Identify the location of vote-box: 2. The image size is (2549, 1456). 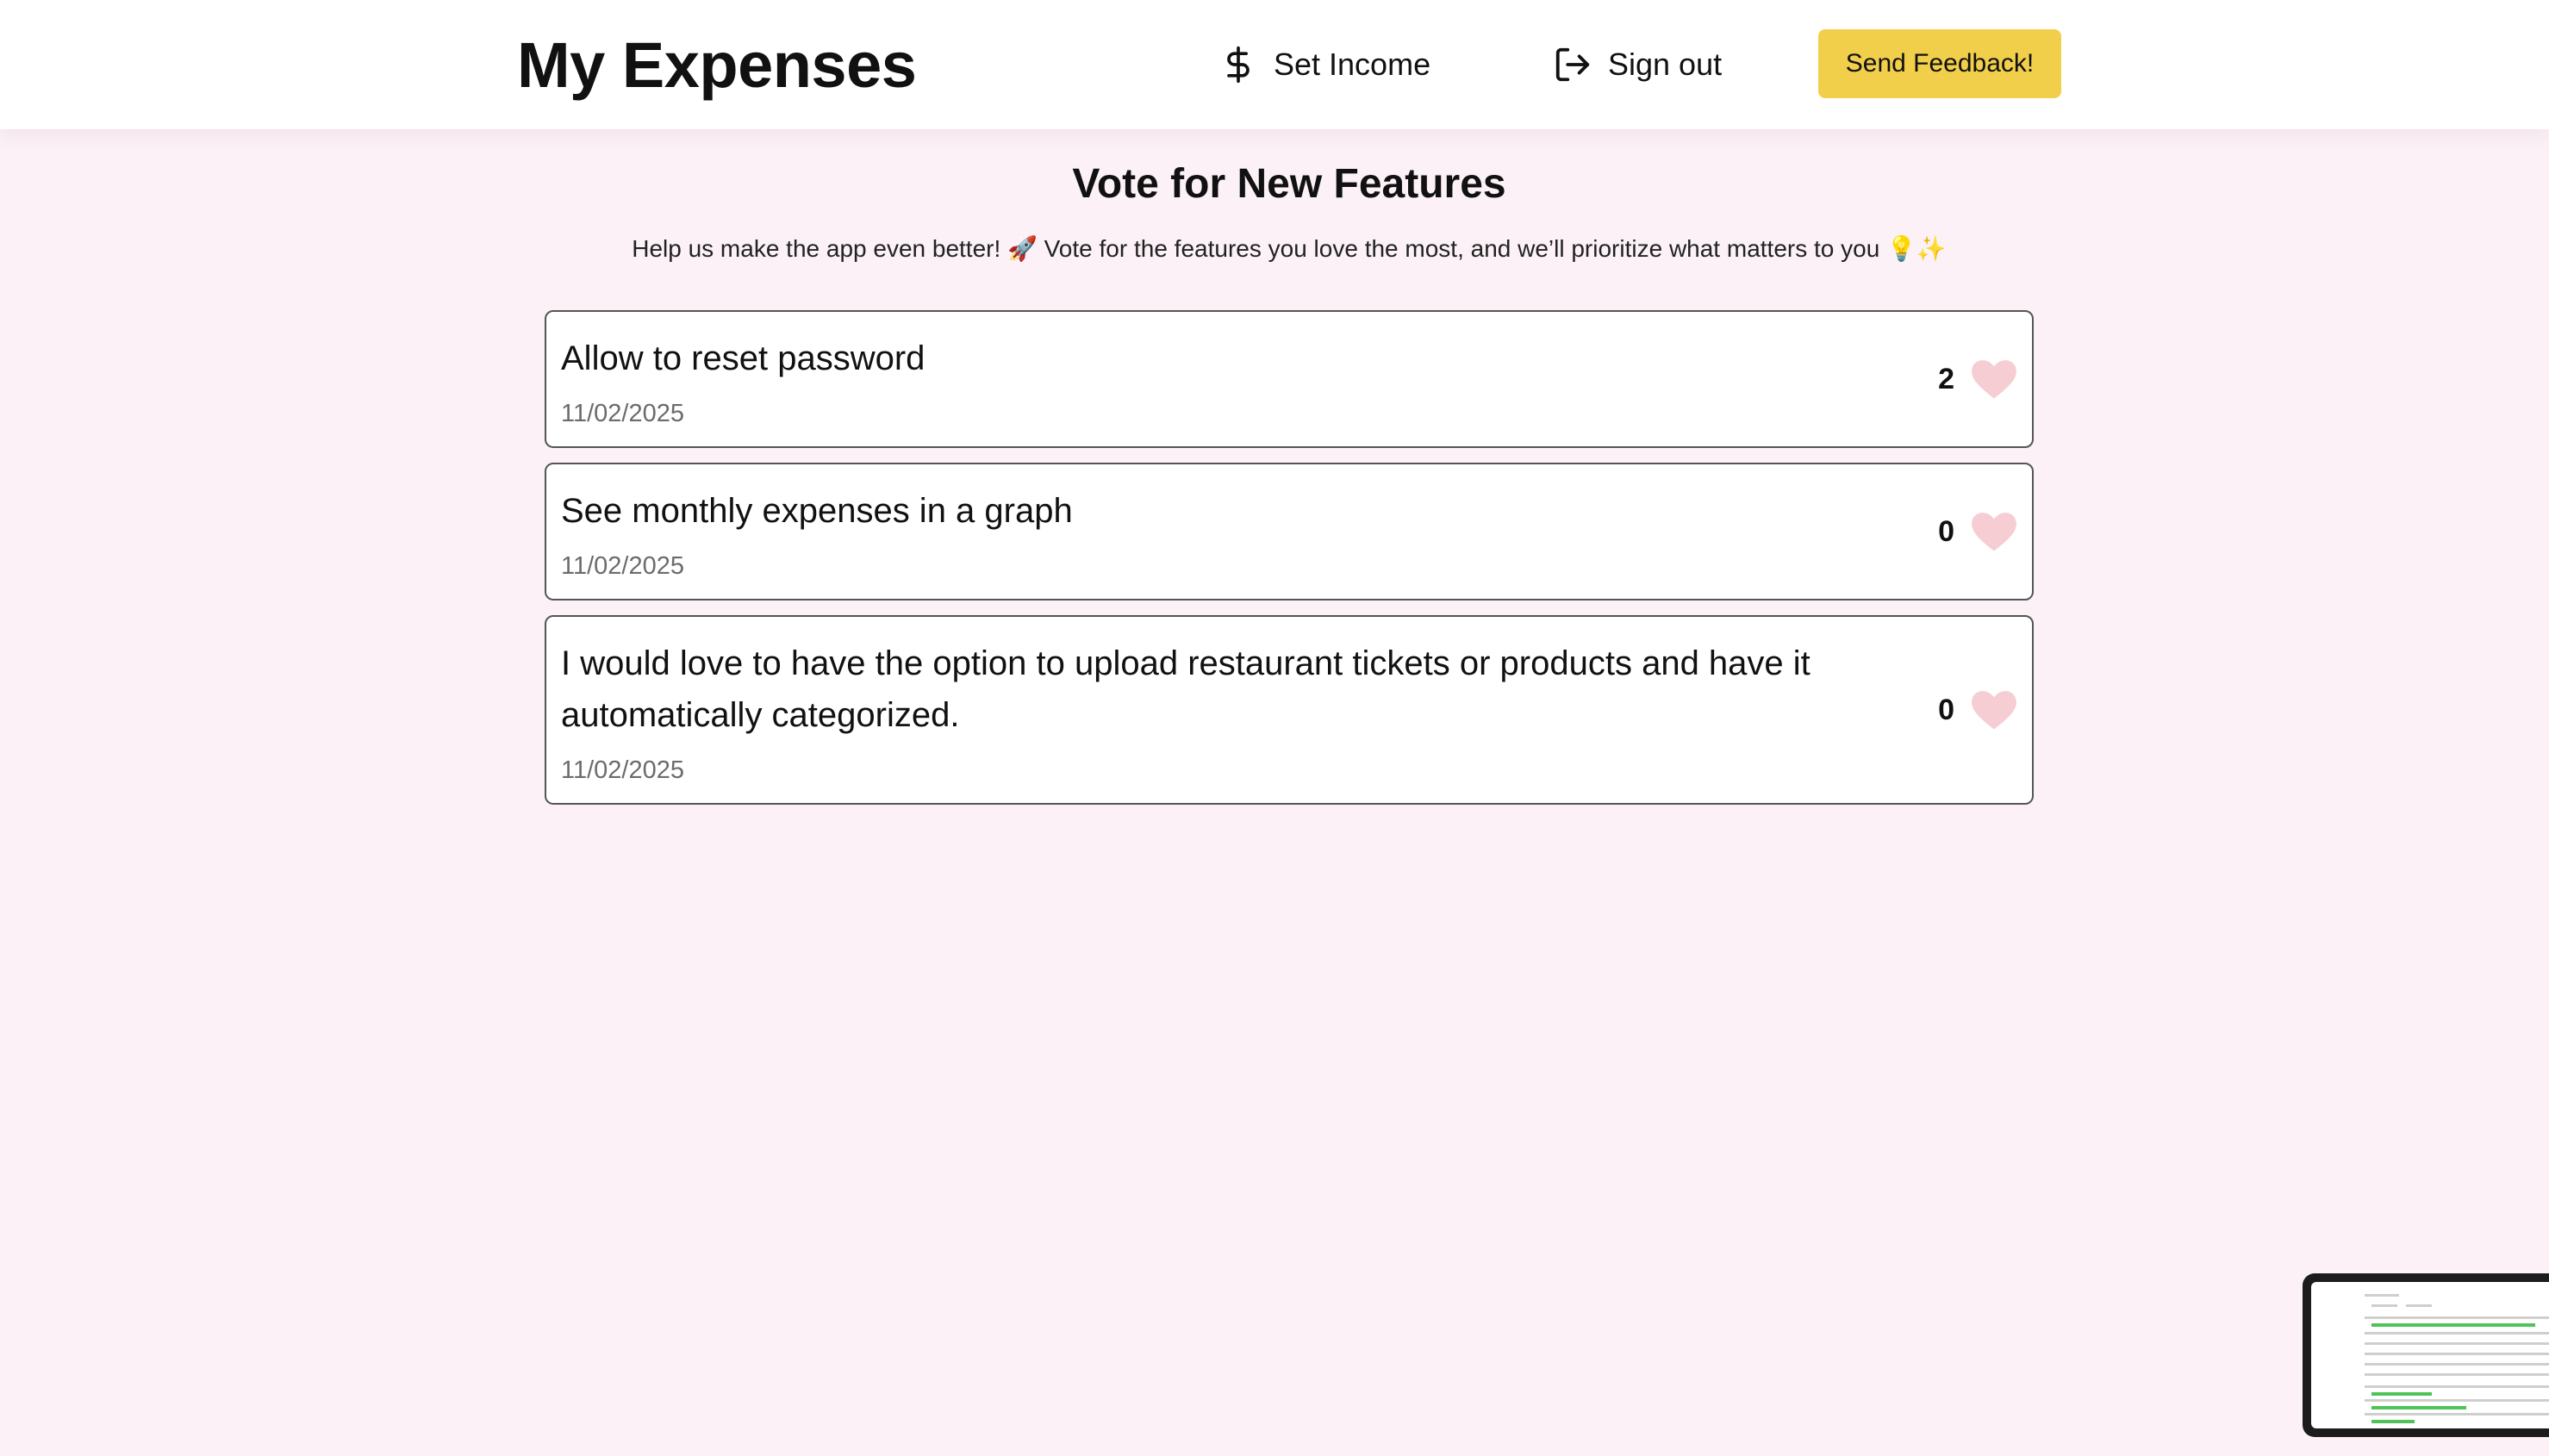
(1978, 380).